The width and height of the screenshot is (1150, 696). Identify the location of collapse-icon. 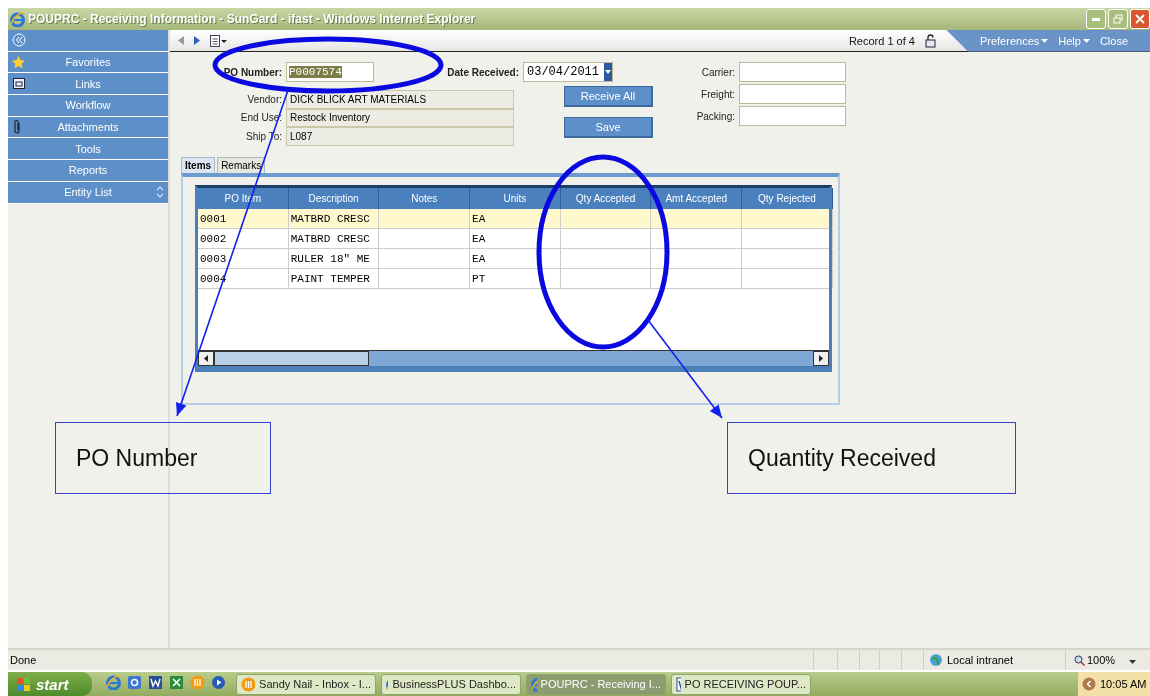
(19, 40).